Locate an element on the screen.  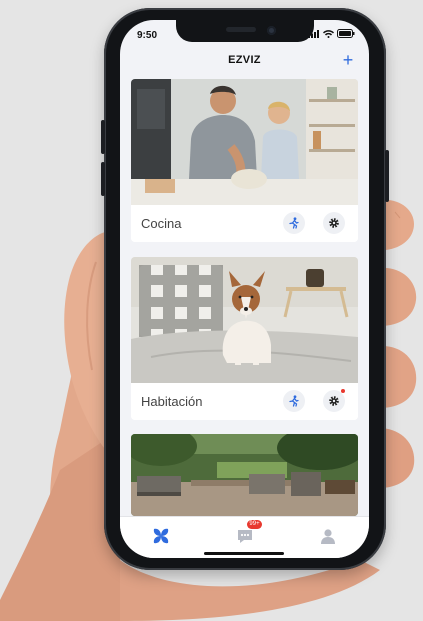
home-indicator is located at coordinates (244, 553).